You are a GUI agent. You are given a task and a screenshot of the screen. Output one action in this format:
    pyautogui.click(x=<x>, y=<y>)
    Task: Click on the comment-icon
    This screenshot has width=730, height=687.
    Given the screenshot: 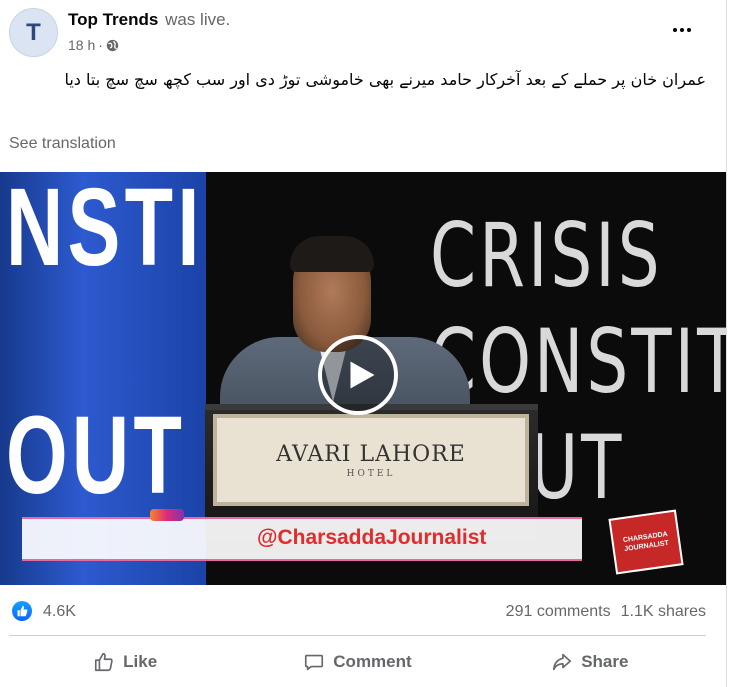 What is the action you would take?
    pyautogui.click(x=314, y=662)
    